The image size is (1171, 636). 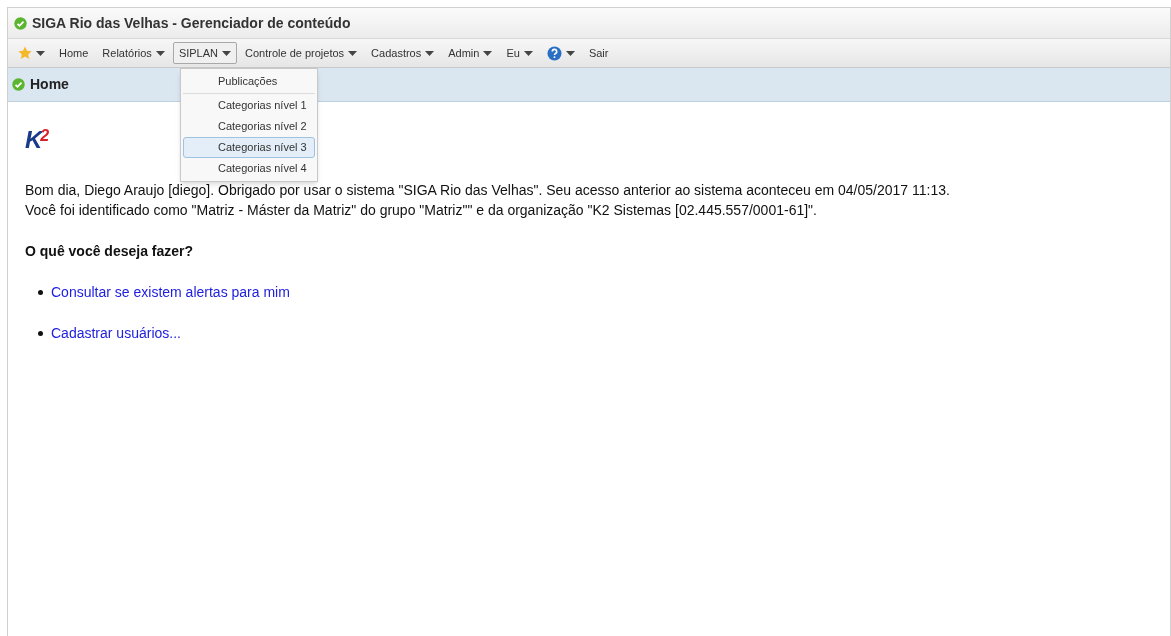 What do you see at coordinates (49, 84) in the screenshot?
I see `panel-title: Home` at bounding box center [49, 84].